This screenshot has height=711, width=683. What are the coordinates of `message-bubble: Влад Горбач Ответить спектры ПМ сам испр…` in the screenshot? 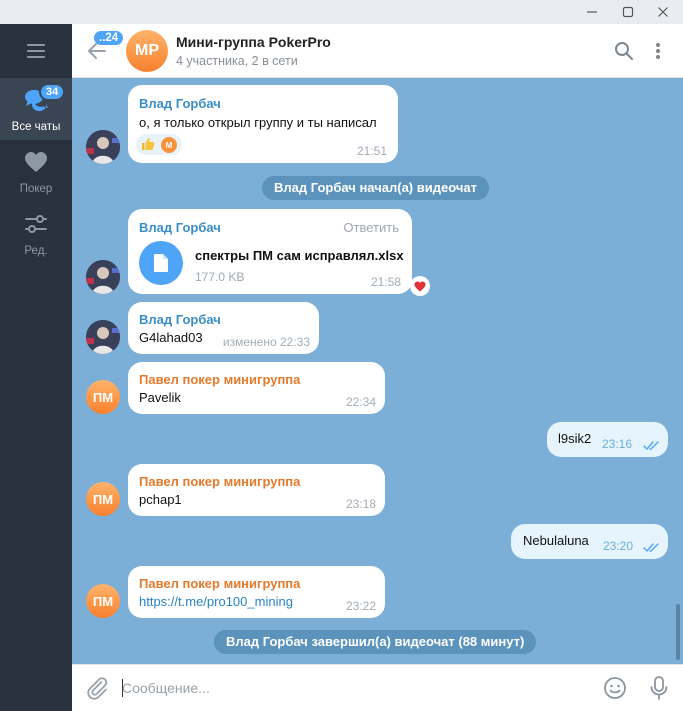 It's located at (270, 251).